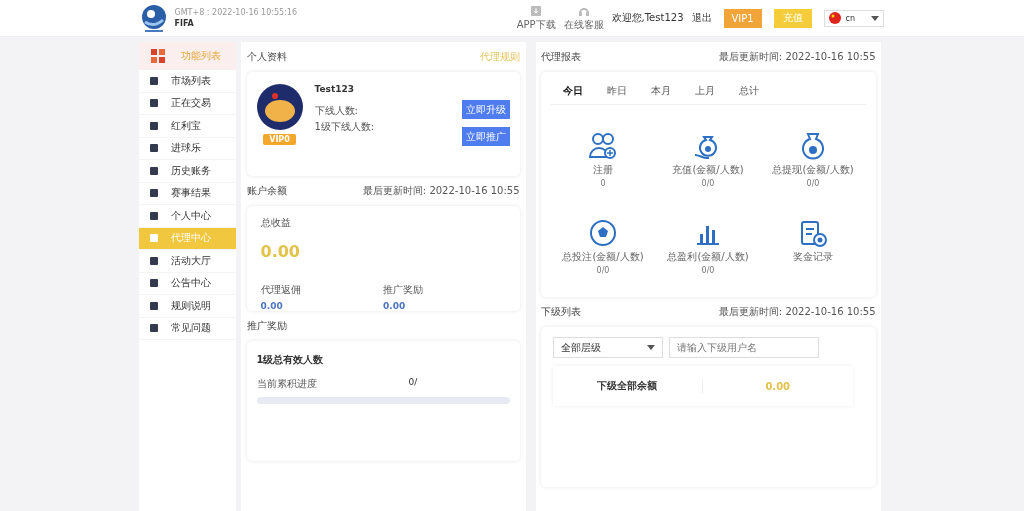 The image size is (1024, 511). I want to click on stat-label: 总盈利(金额/人数), so click(708, 257).